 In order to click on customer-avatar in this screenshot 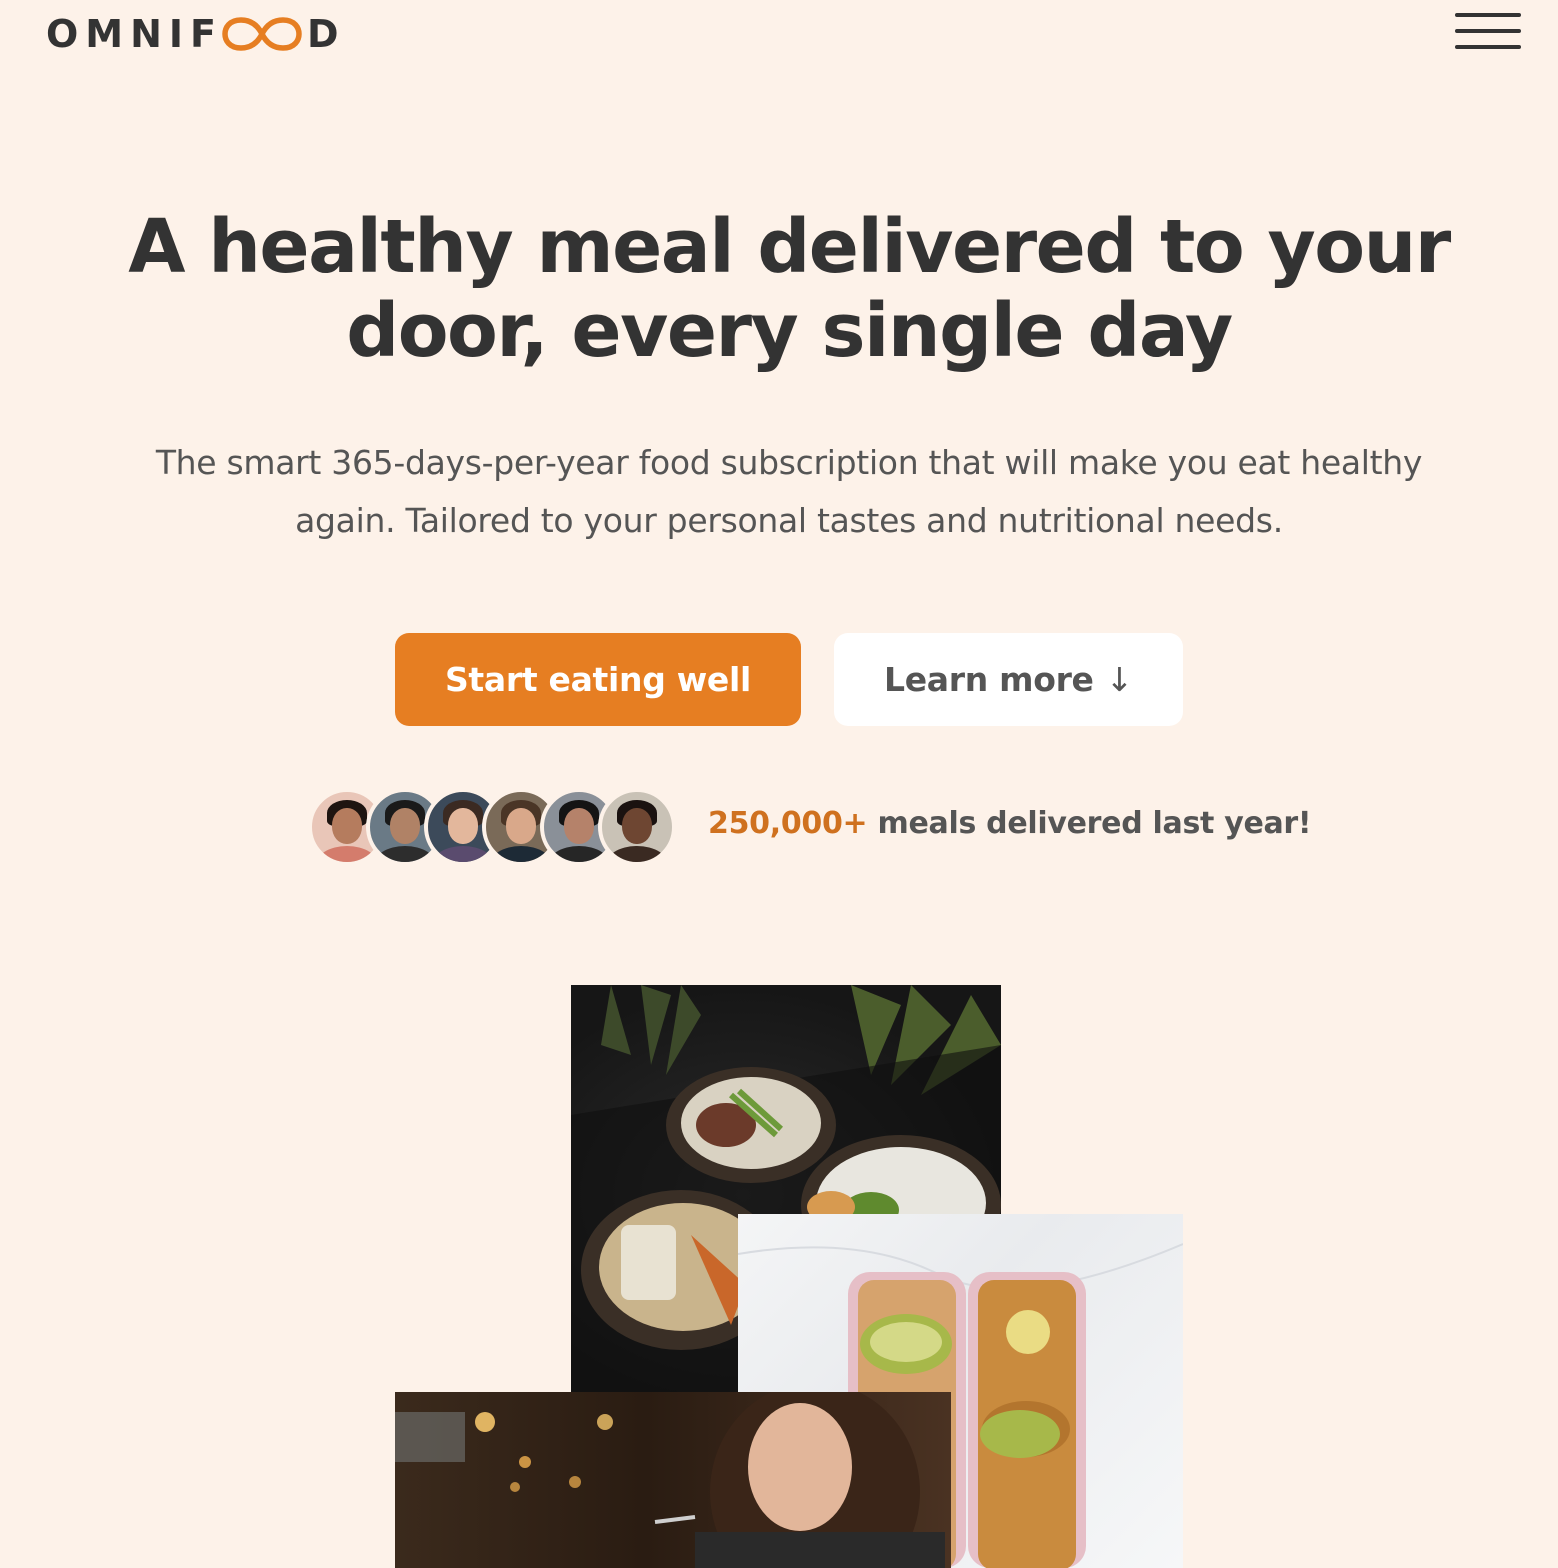, I will do `click(637, 827)`.